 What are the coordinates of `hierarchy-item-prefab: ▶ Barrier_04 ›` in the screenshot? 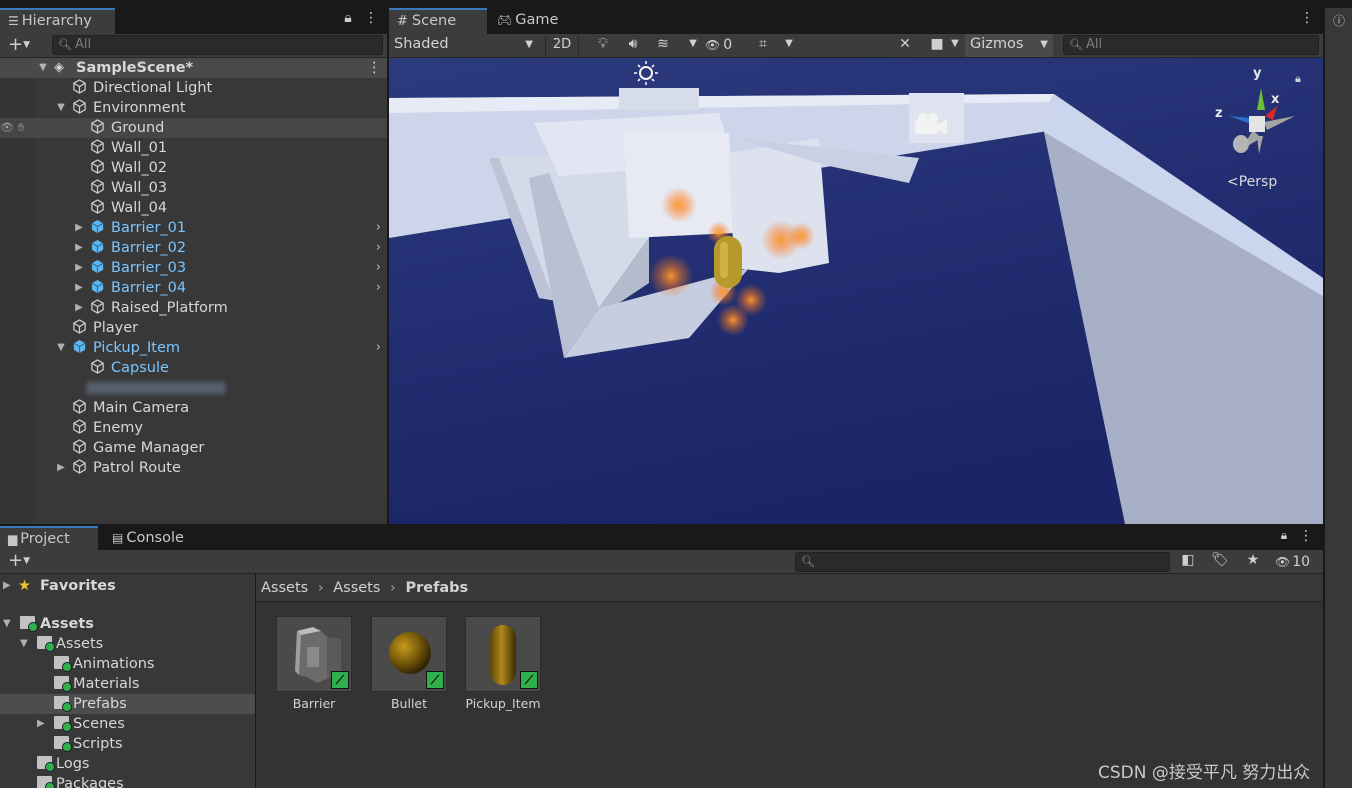 It's located at (193, 288).